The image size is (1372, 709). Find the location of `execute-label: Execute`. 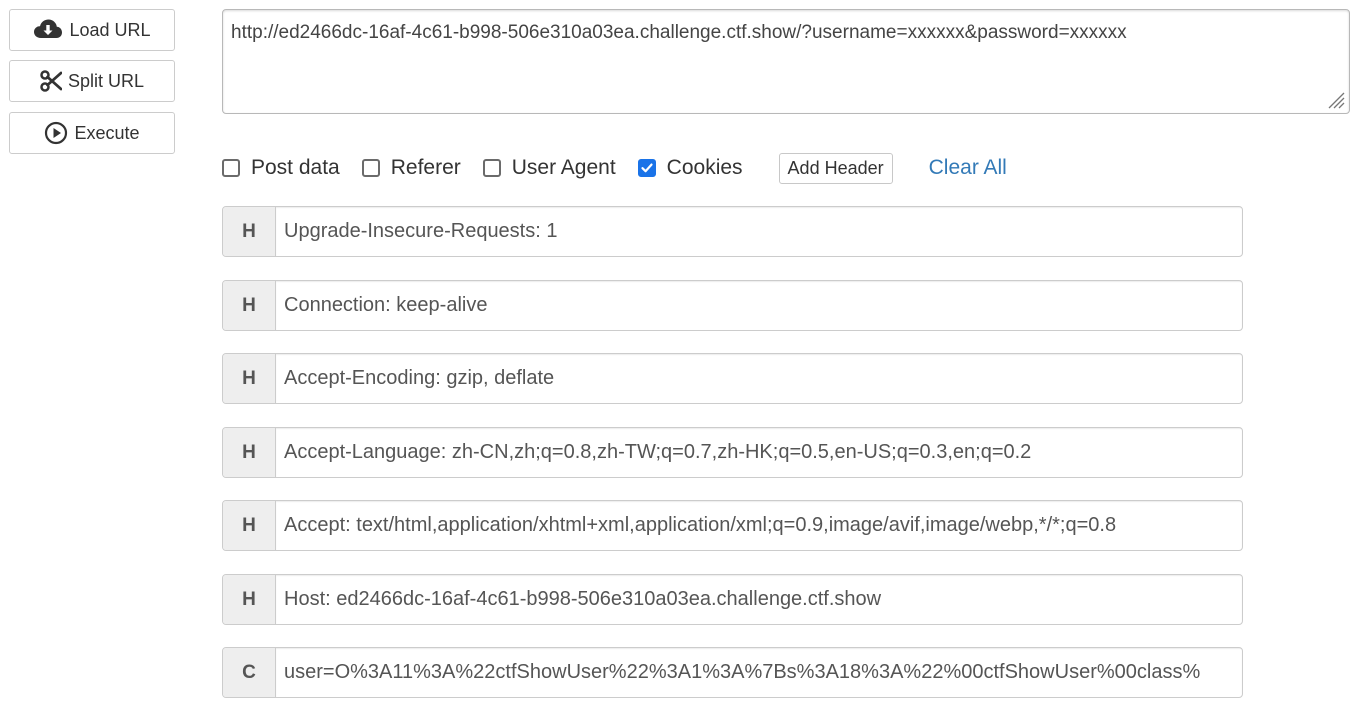

execute-label: Execute is located at coordinates (107, 132).